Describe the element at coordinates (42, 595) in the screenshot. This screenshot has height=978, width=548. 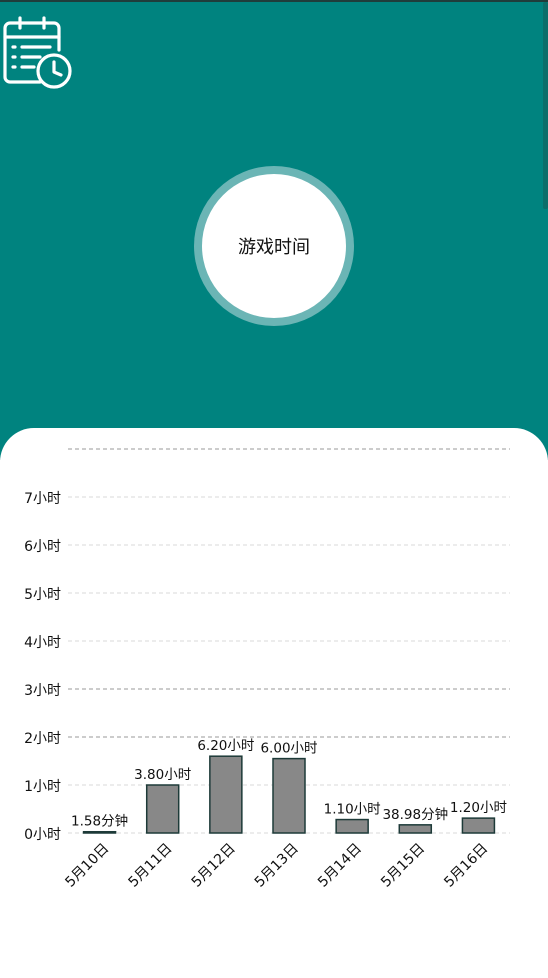
I see `y-tick-label: 5小时` at that location.